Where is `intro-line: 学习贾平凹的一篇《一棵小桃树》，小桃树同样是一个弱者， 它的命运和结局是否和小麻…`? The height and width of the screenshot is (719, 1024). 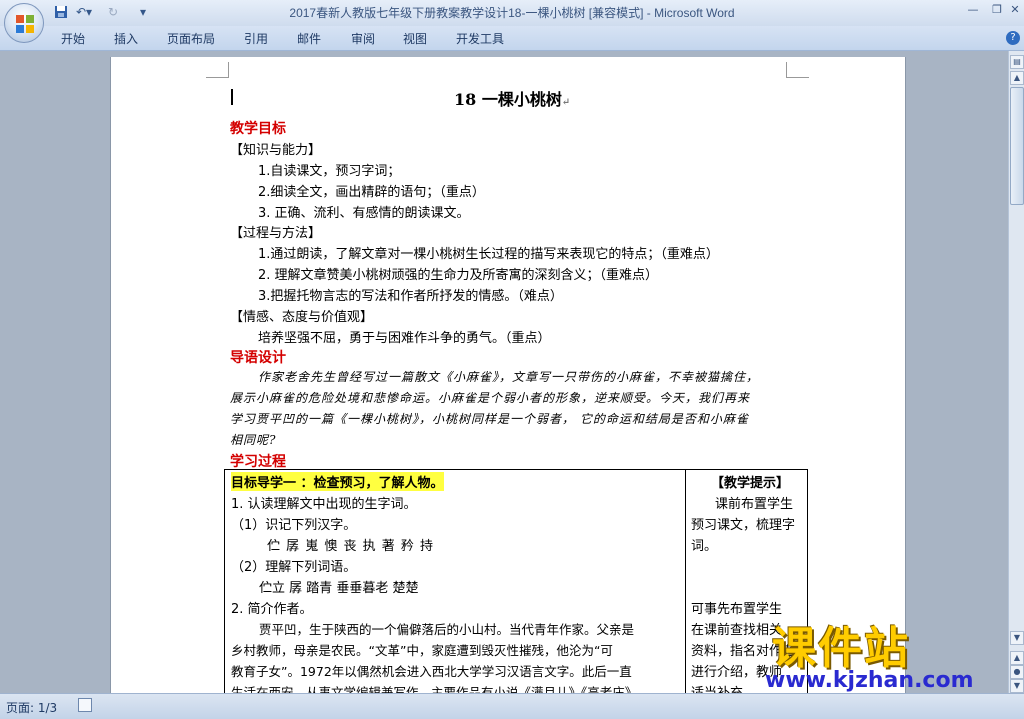
intro-line: 学习贾平凹的一篇《一棵小桃树》，小桃树同样是一个弱者， 它的命运和结局是否和小麻… is located at coordinates (489, 419).